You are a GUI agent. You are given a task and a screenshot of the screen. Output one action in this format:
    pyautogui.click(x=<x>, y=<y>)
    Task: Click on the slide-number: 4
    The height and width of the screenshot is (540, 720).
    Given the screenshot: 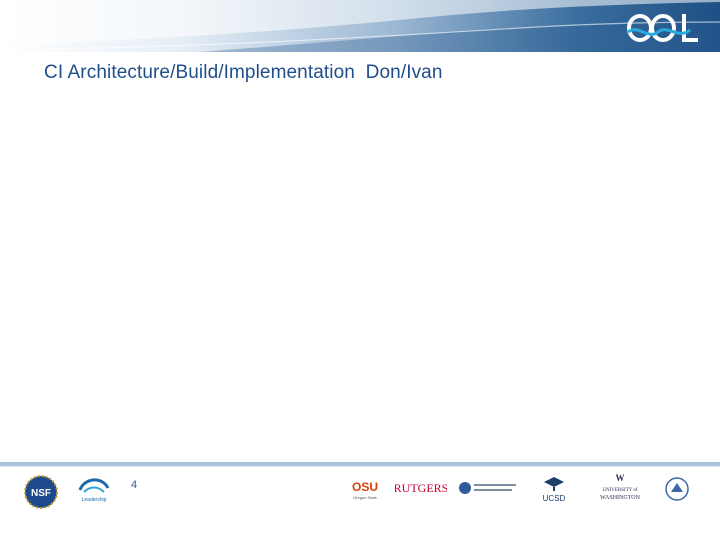 What is the action you would take?
    pyautogui.click(x=134, y=485)
    